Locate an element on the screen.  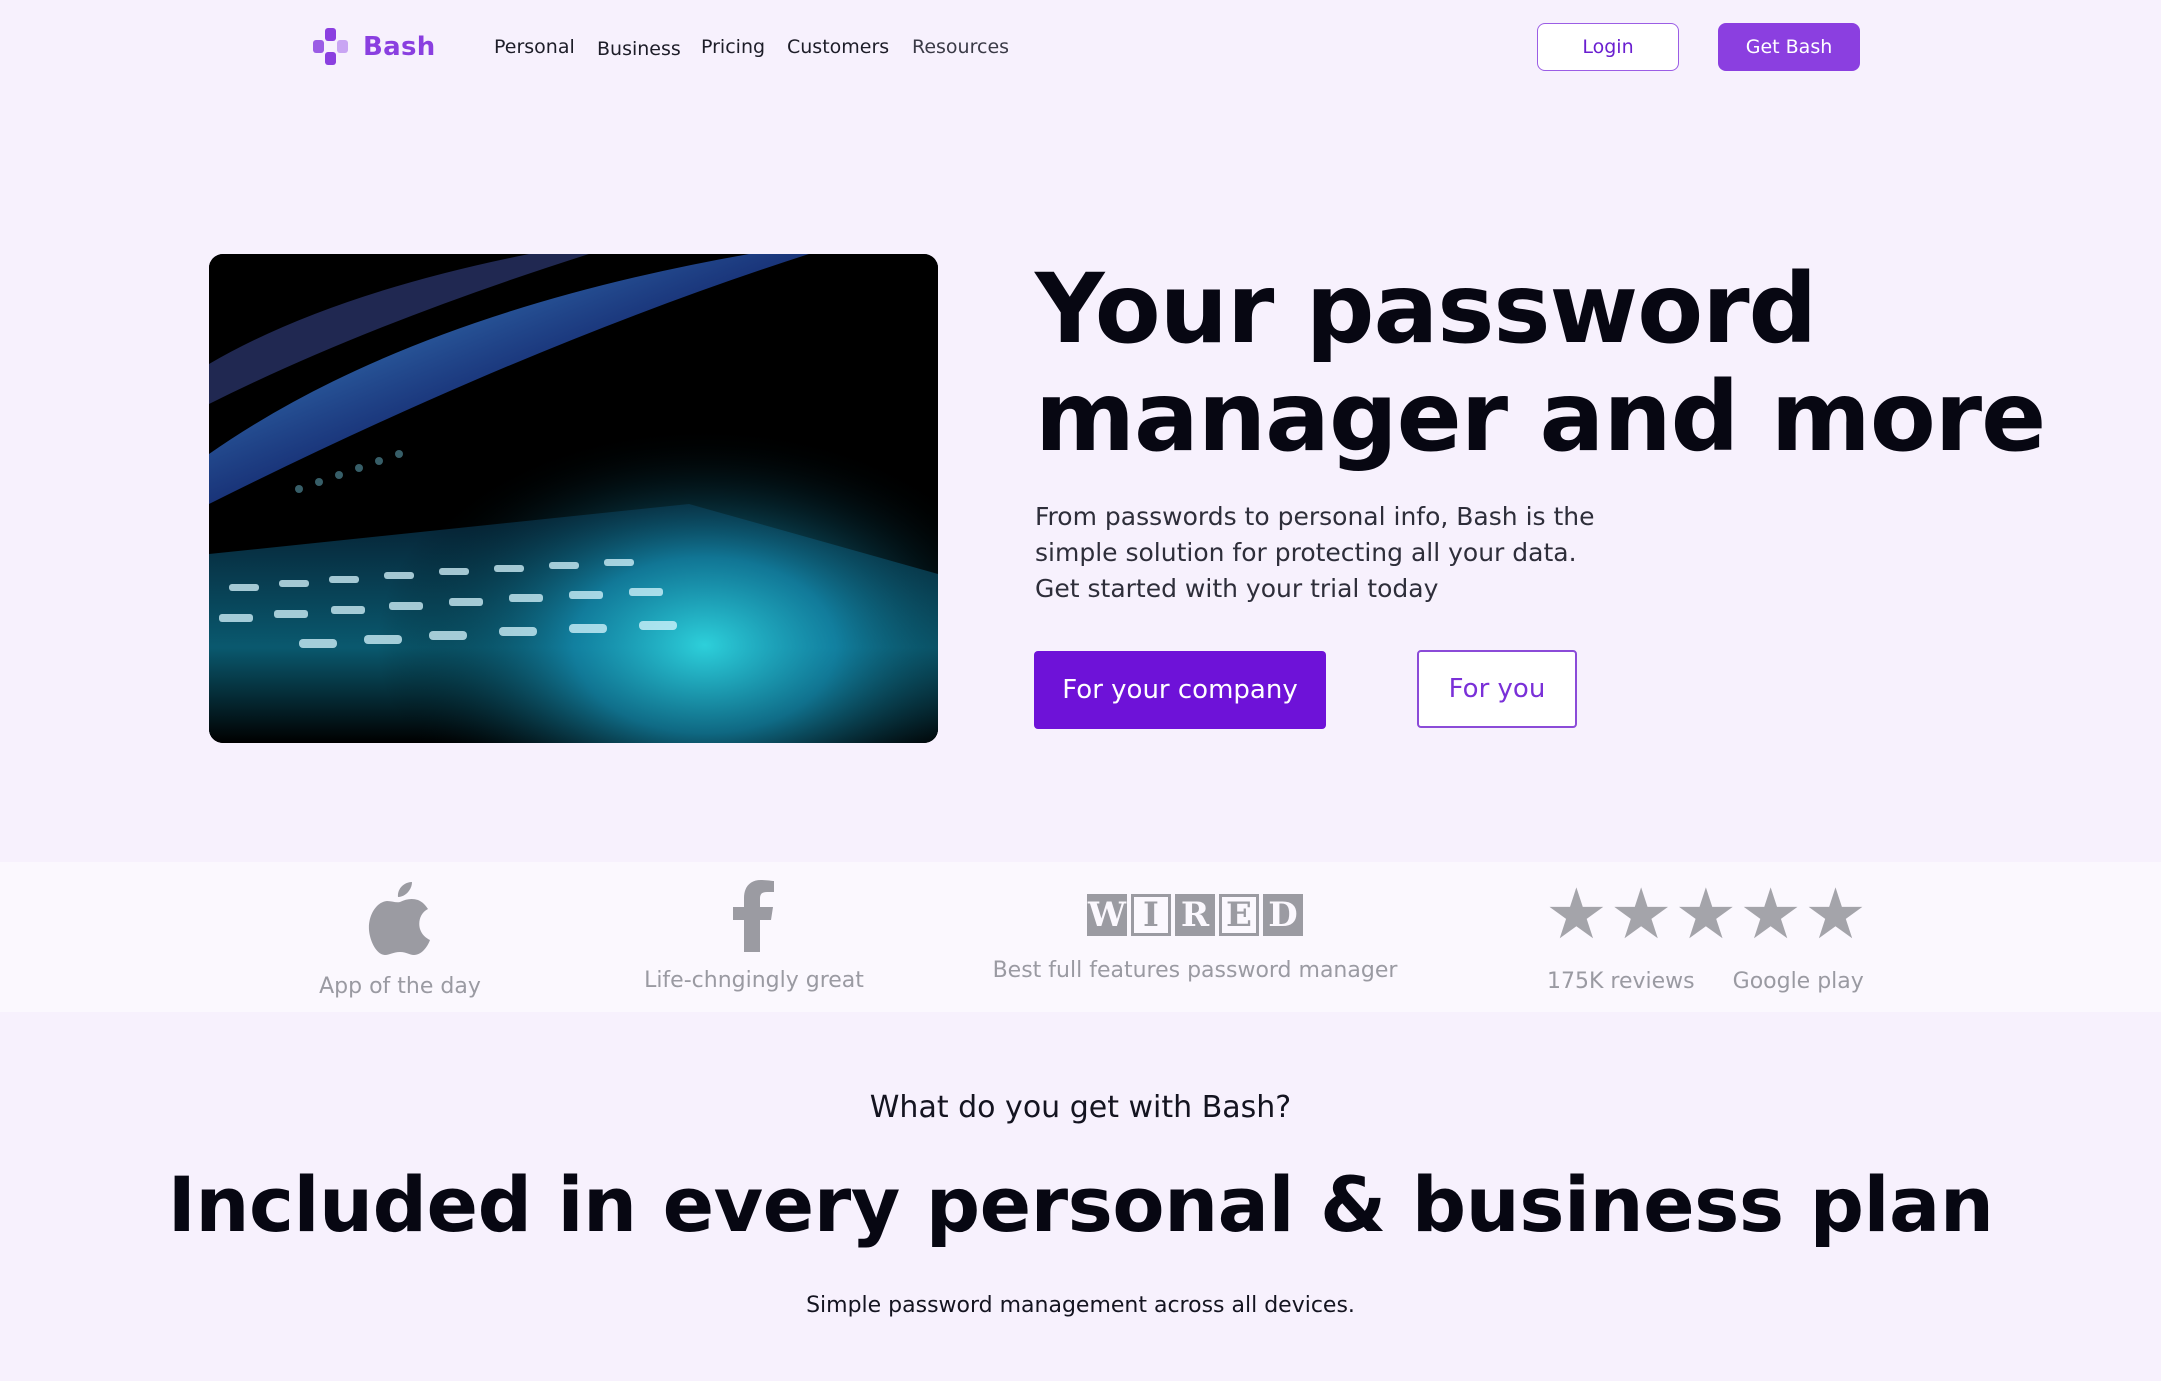
bash-logo-icon is located at coordinates (331, 47).